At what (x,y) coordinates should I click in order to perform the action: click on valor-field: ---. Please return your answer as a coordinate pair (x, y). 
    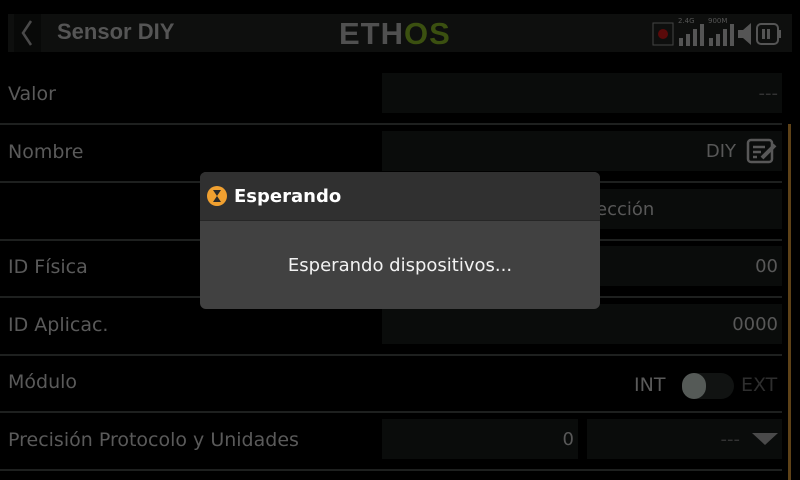
    Looking at the image, I should click on (582, 93).